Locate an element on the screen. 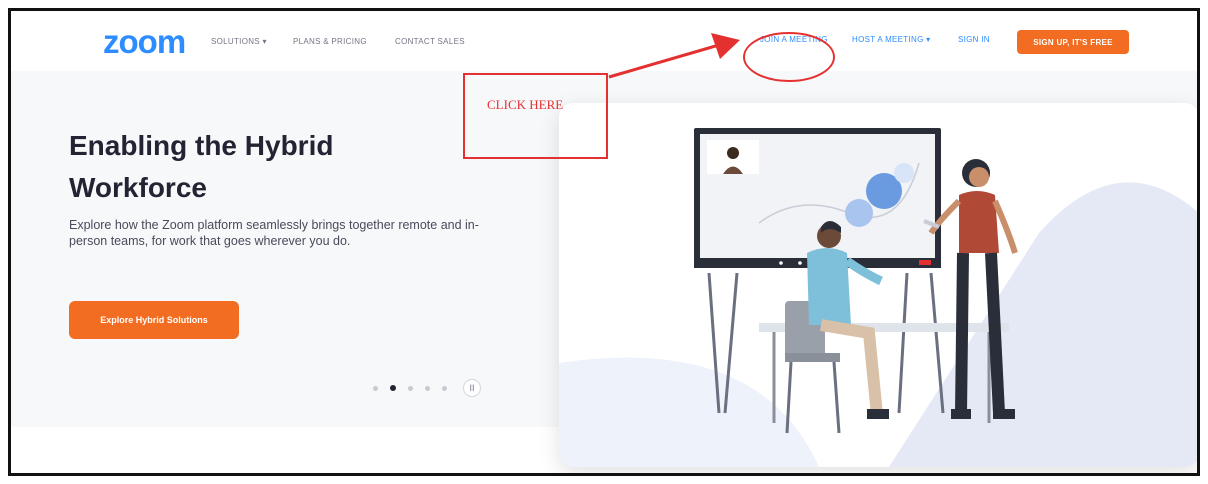  signup-button: SIGN UP, IT'S FREE is located at coordinates (1073, 42).